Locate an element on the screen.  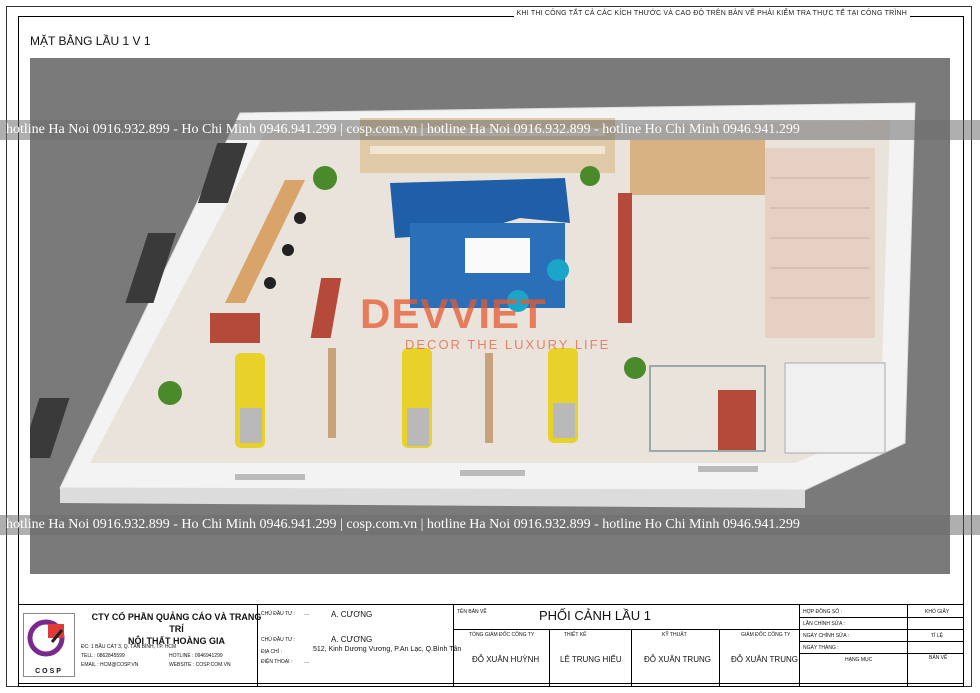
company-address: ĐC: 1 BẦU CÁT 3, Q. TÂN BÌNH, TP. HCM is located at coordinates (129, 647).